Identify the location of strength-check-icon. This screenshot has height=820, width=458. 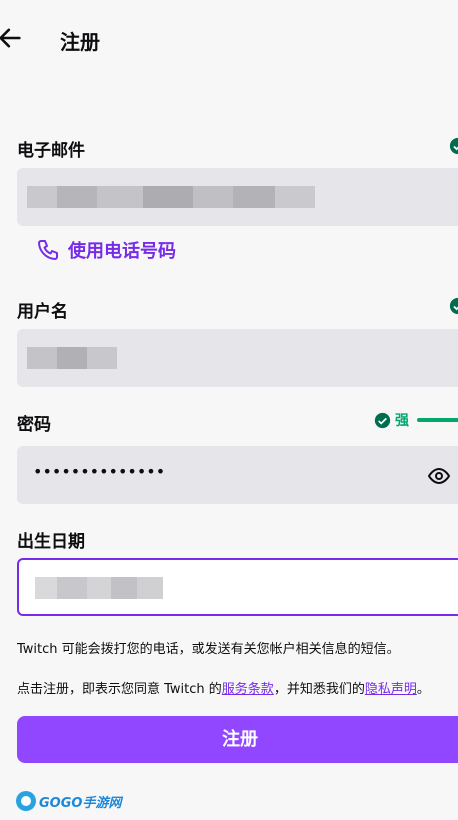
(382, 420).